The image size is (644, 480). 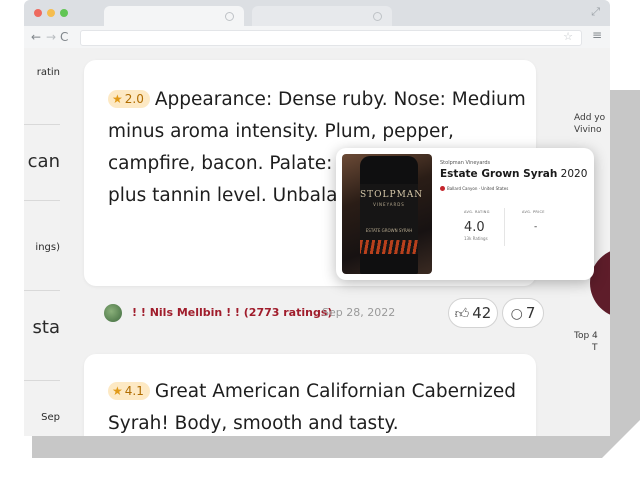 I want to click on wine-name-bold: Estate Grown Syrah, so click(x=499, y=174).